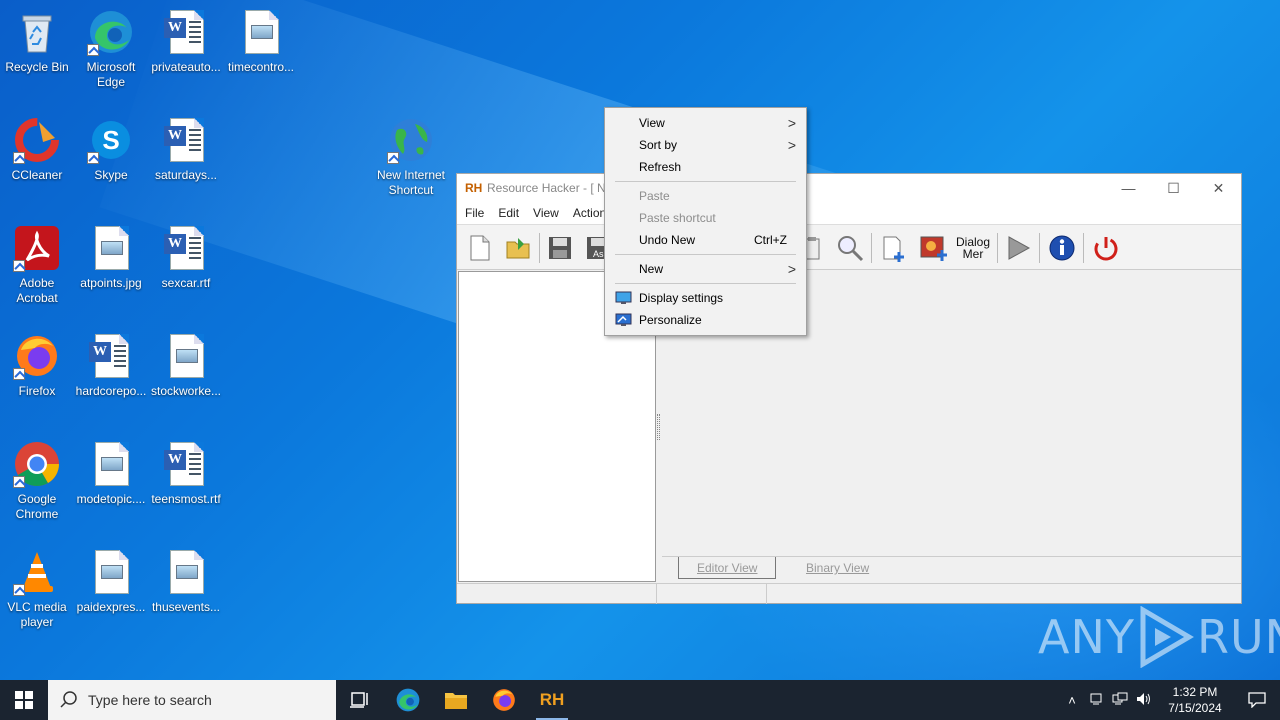  What do you see at coordinates (111, 149) in the screenshot?
I see `desktop-icon-skype: S Skype` at bounding box center [111, 149].